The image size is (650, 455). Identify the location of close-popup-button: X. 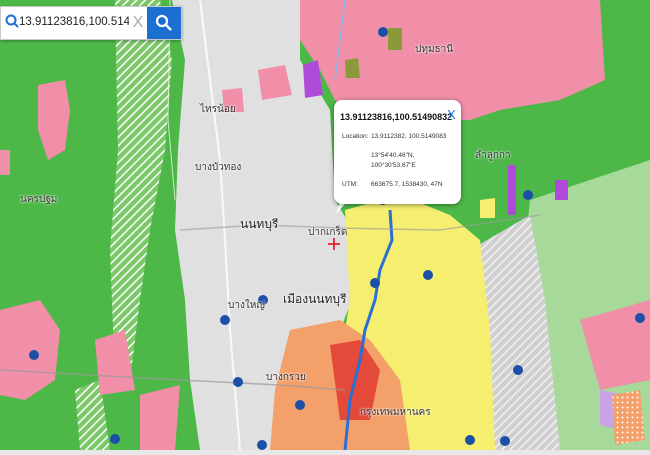
(451, 114).